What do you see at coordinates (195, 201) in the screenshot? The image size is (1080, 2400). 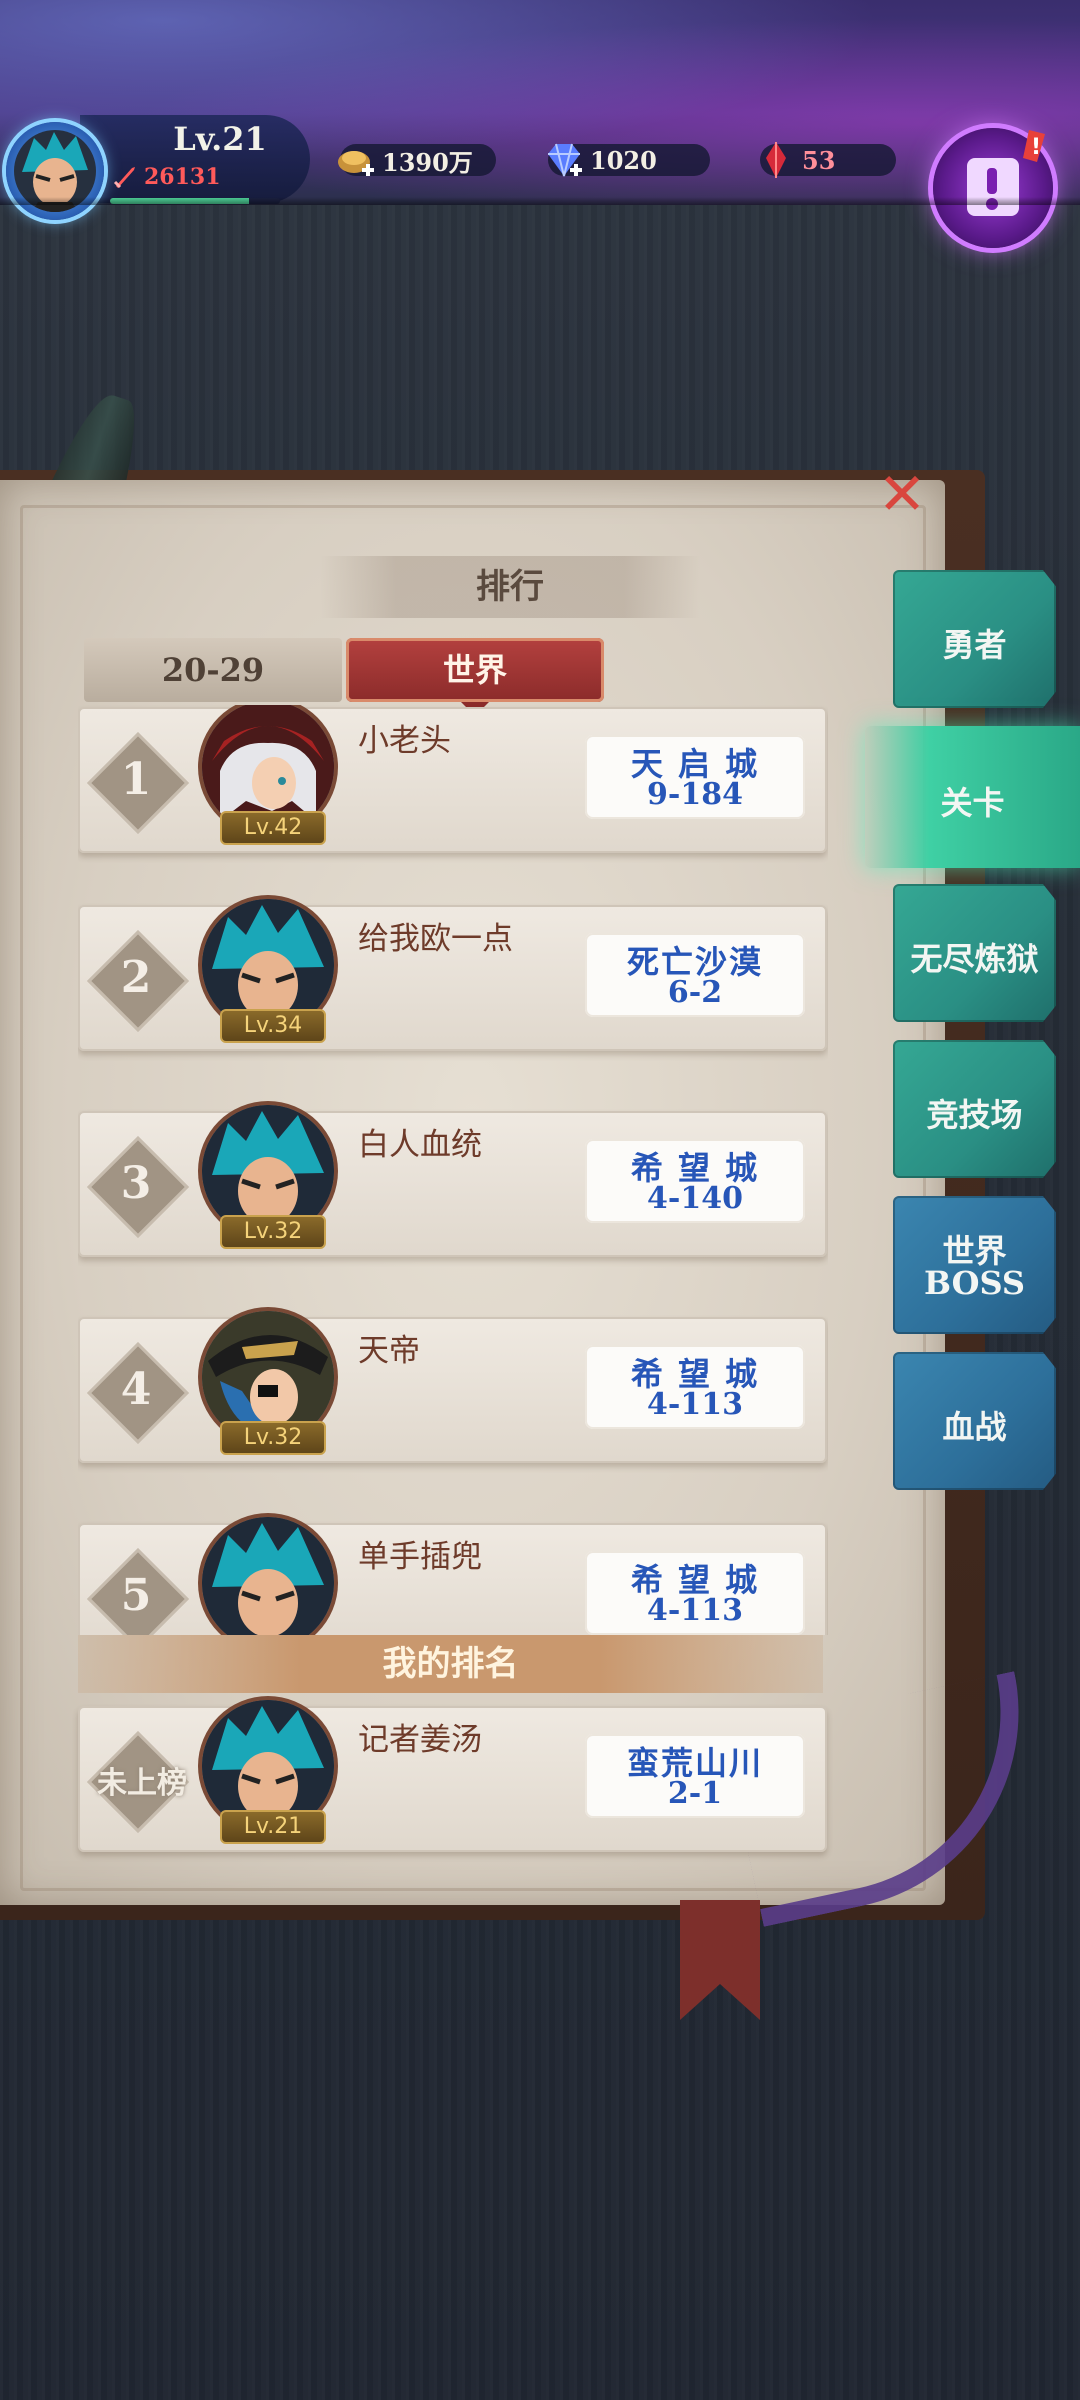 I see `xp-bar` at bounding box center [195, 201].